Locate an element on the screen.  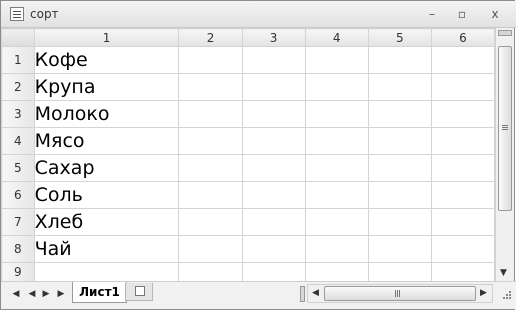
sheet-tab: Лист1 is located at coordinates (99, 292).